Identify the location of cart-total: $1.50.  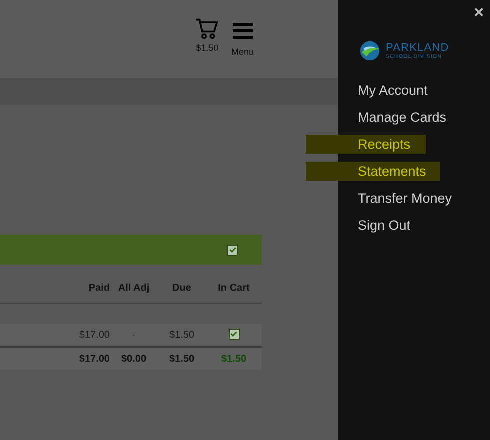
(207, 48).